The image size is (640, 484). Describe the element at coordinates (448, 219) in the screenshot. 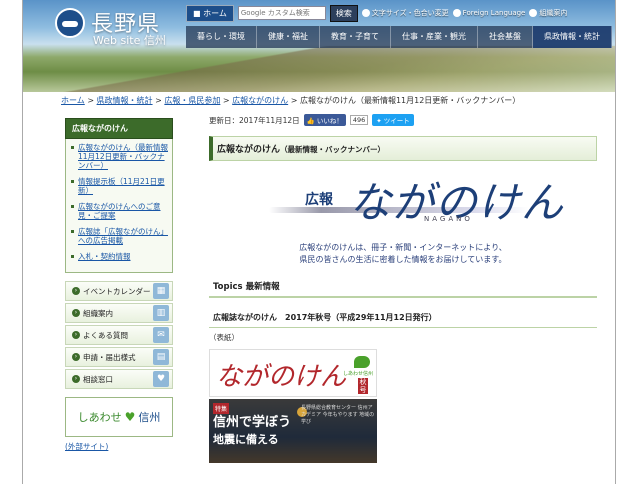

I see `banner-roman: NAGANO` at that location.